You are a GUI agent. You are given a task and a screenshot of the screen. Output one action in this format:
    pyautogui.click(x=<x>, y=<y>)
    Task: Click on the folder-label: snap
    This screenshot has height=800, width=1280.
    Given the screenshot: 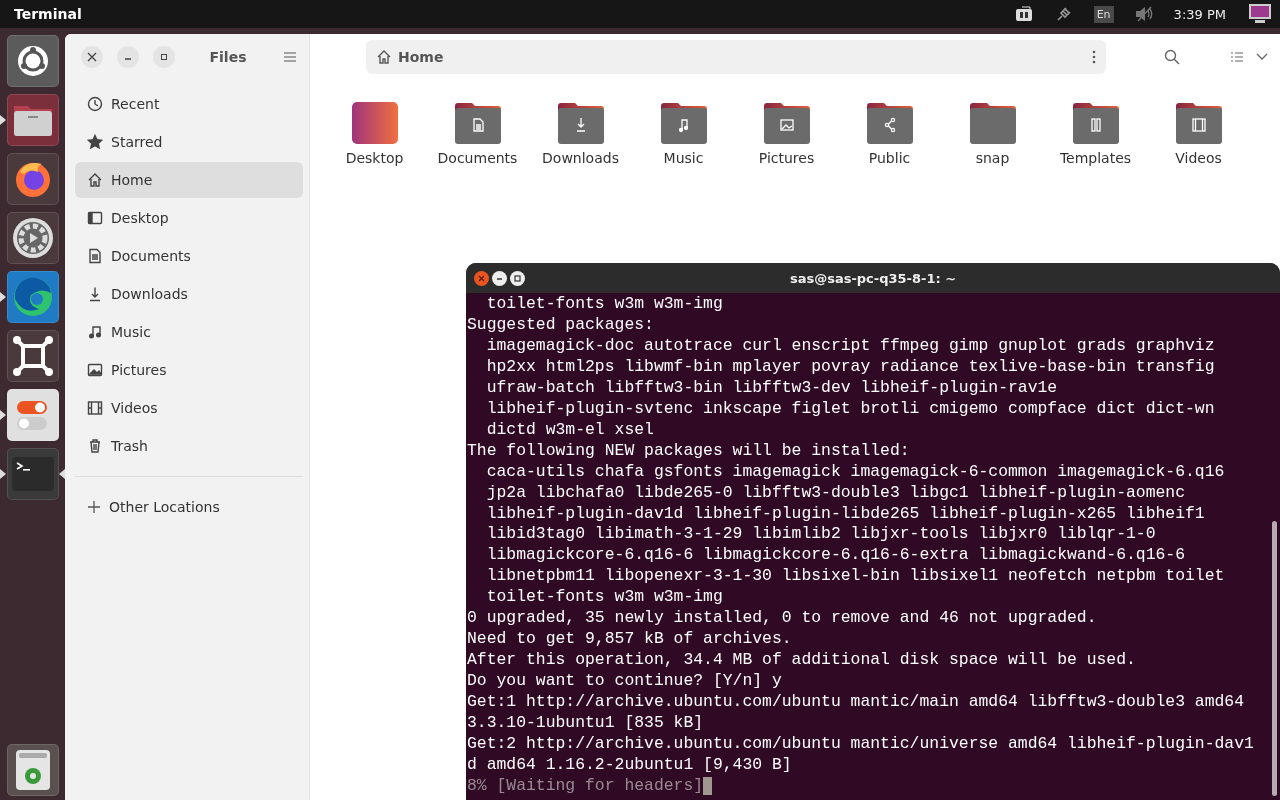 What is the action you would take?
    pyautogui.click(x=992, y=158)
    